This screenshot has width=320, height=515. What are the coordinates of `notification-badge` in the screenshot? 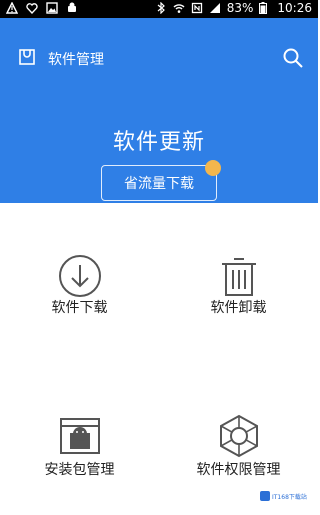 It's located at (213, 168).